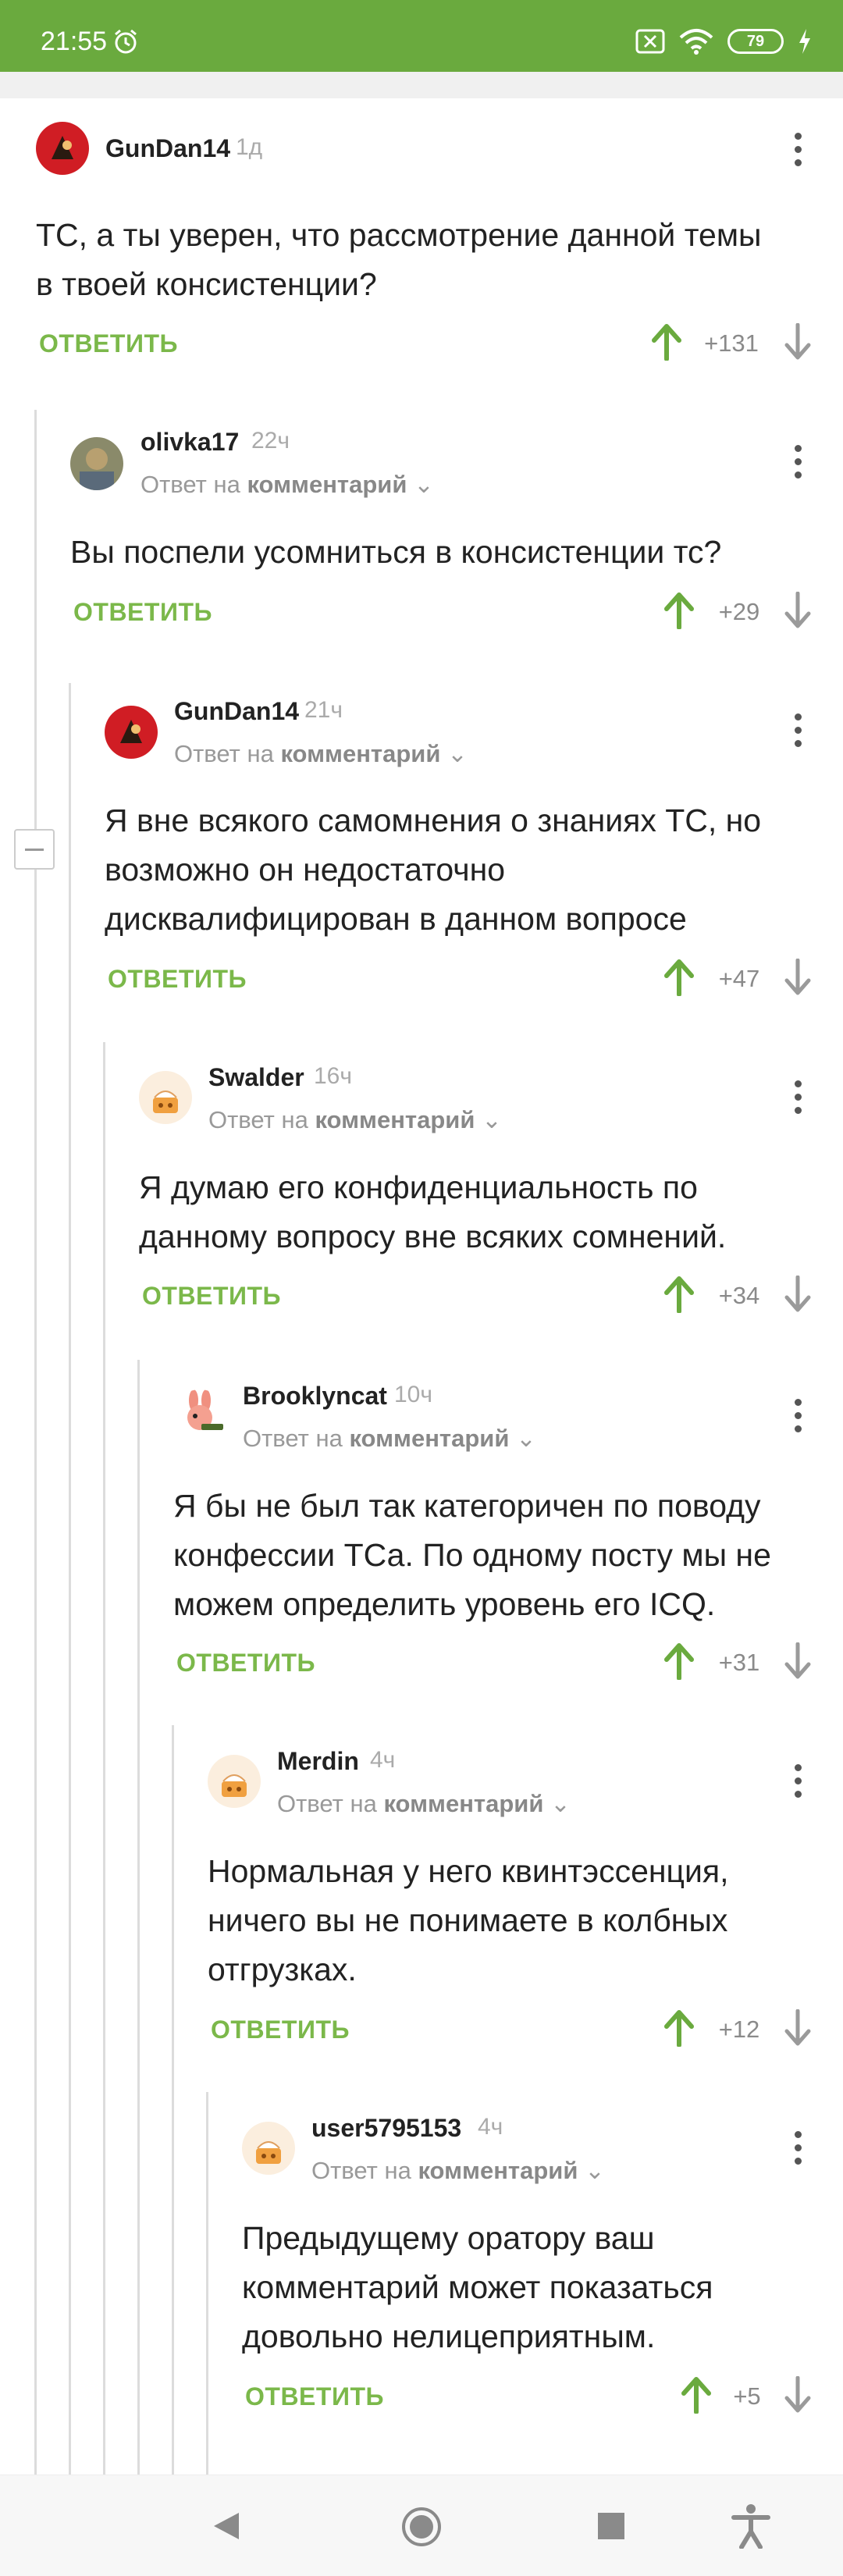 The image size is (843, 2576). I want to click on username: Brooklyncat, so click(315, 1396).